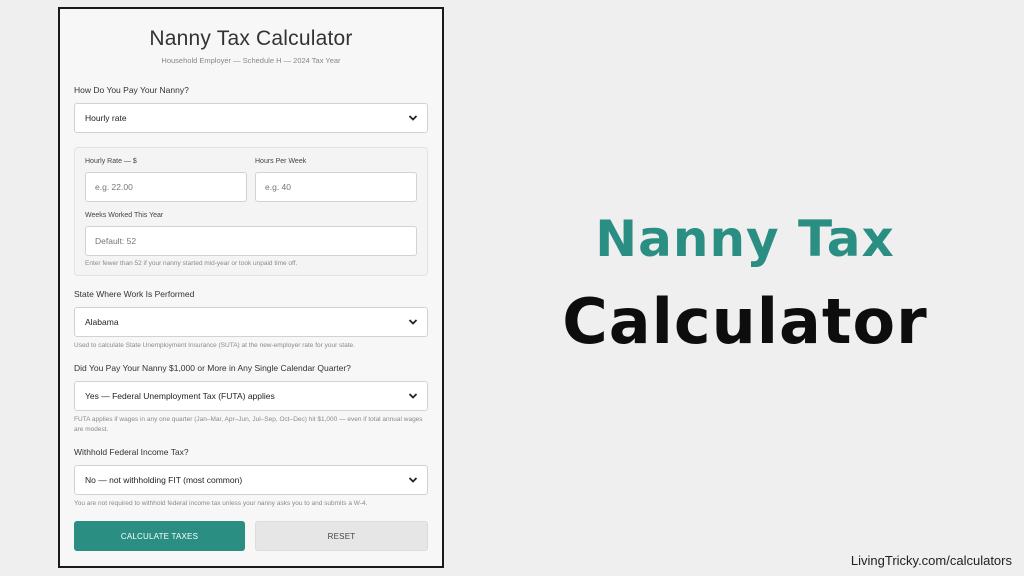 This screenshot has width=1024, height=576. What do you see at coordinates (745, 239) in the screenshot?
I see `hero-title-line1: Nanny Tax` at bounding box center [745, 239].